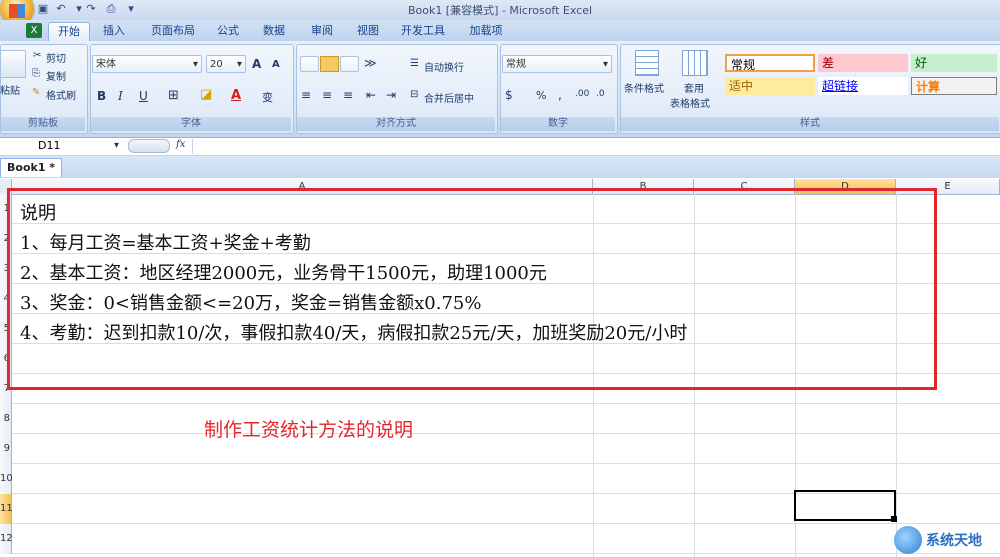  Describe the element at coordinates (309, 64) in the screenshot. I see `align-top-icon` at that location.